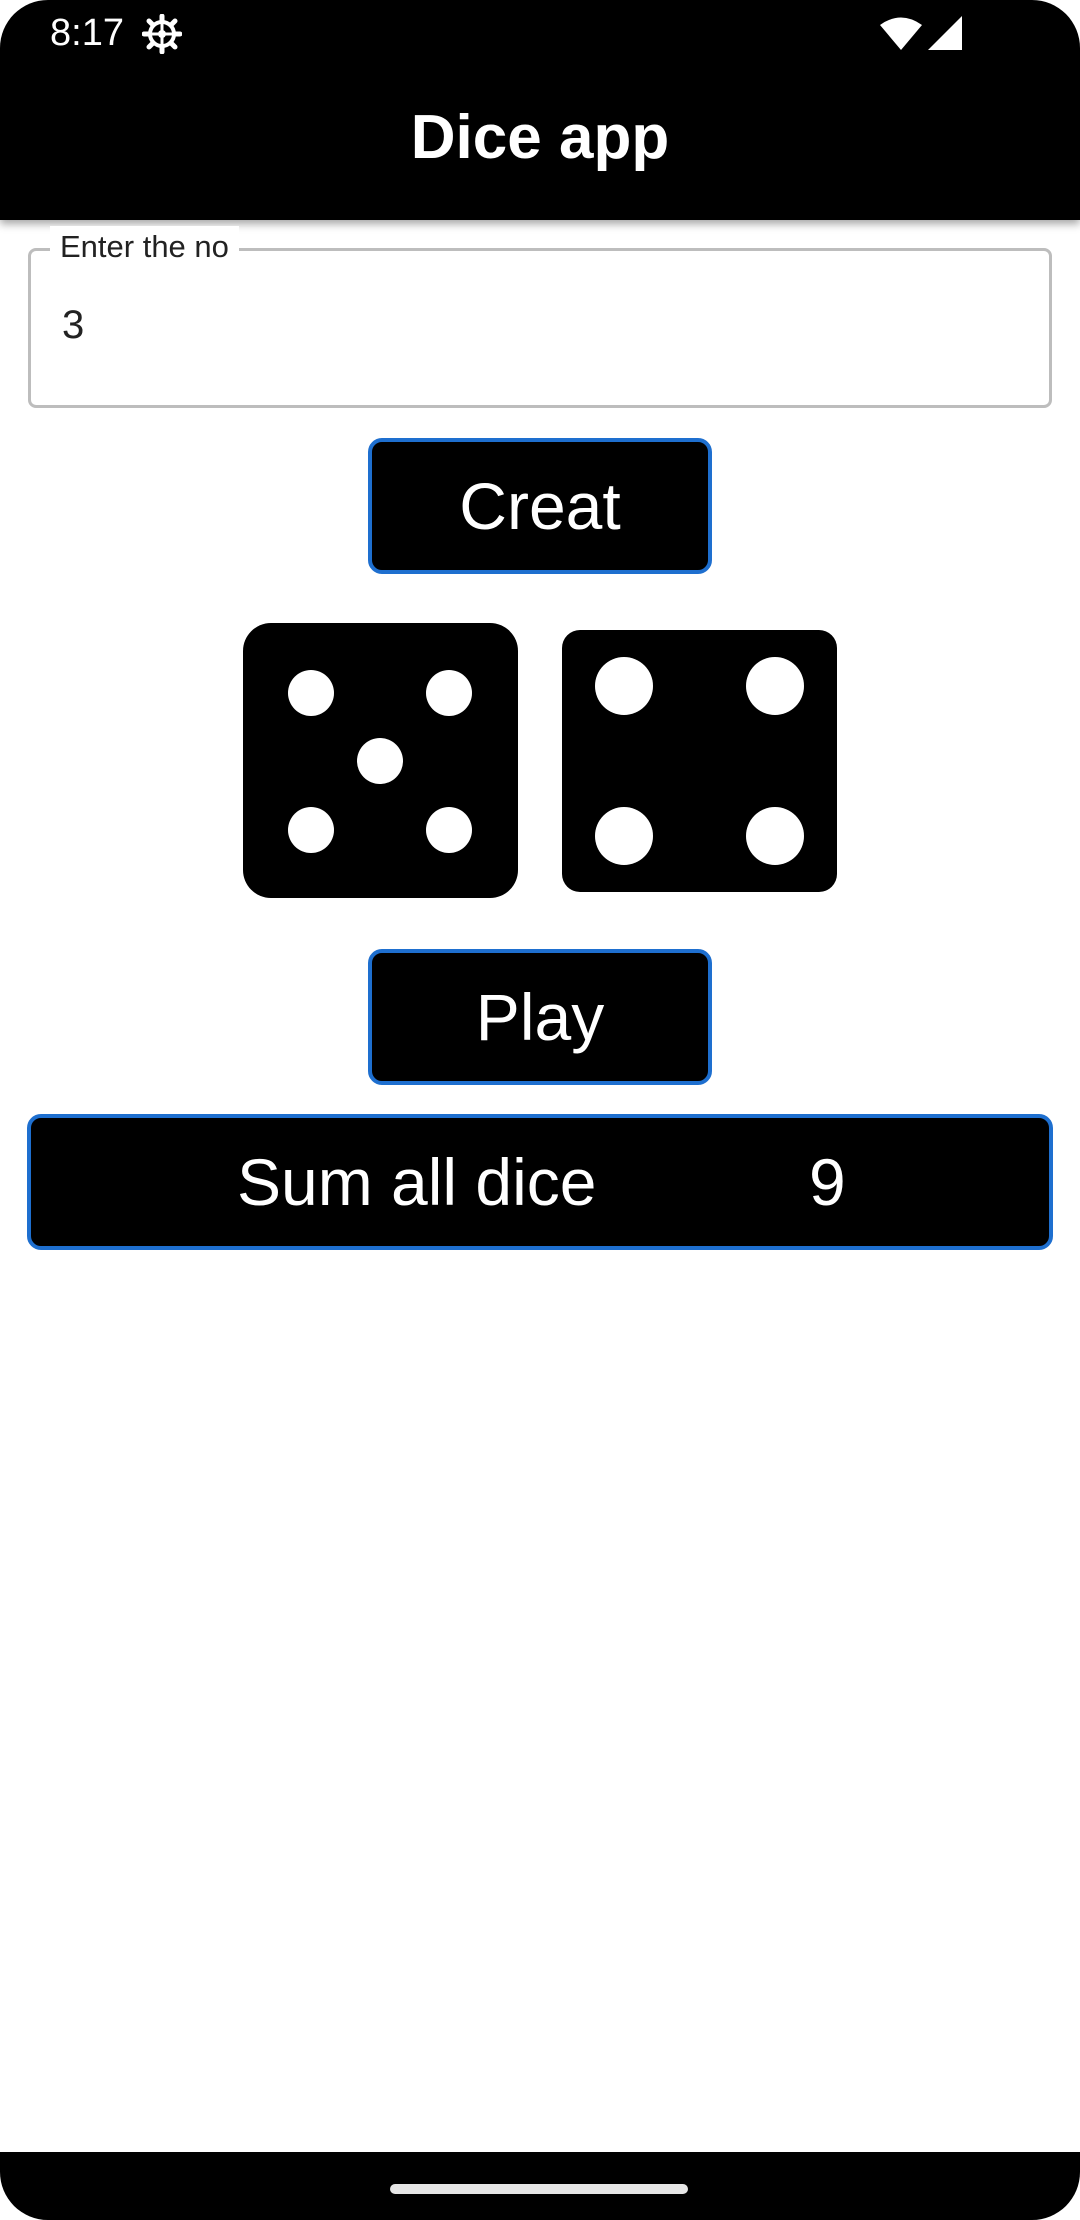 The width and height of the screenshot is (1080, 2220). Describe the element at coordinates (540, 1017) in the screenshot. I see `play-button: Play` at that location.